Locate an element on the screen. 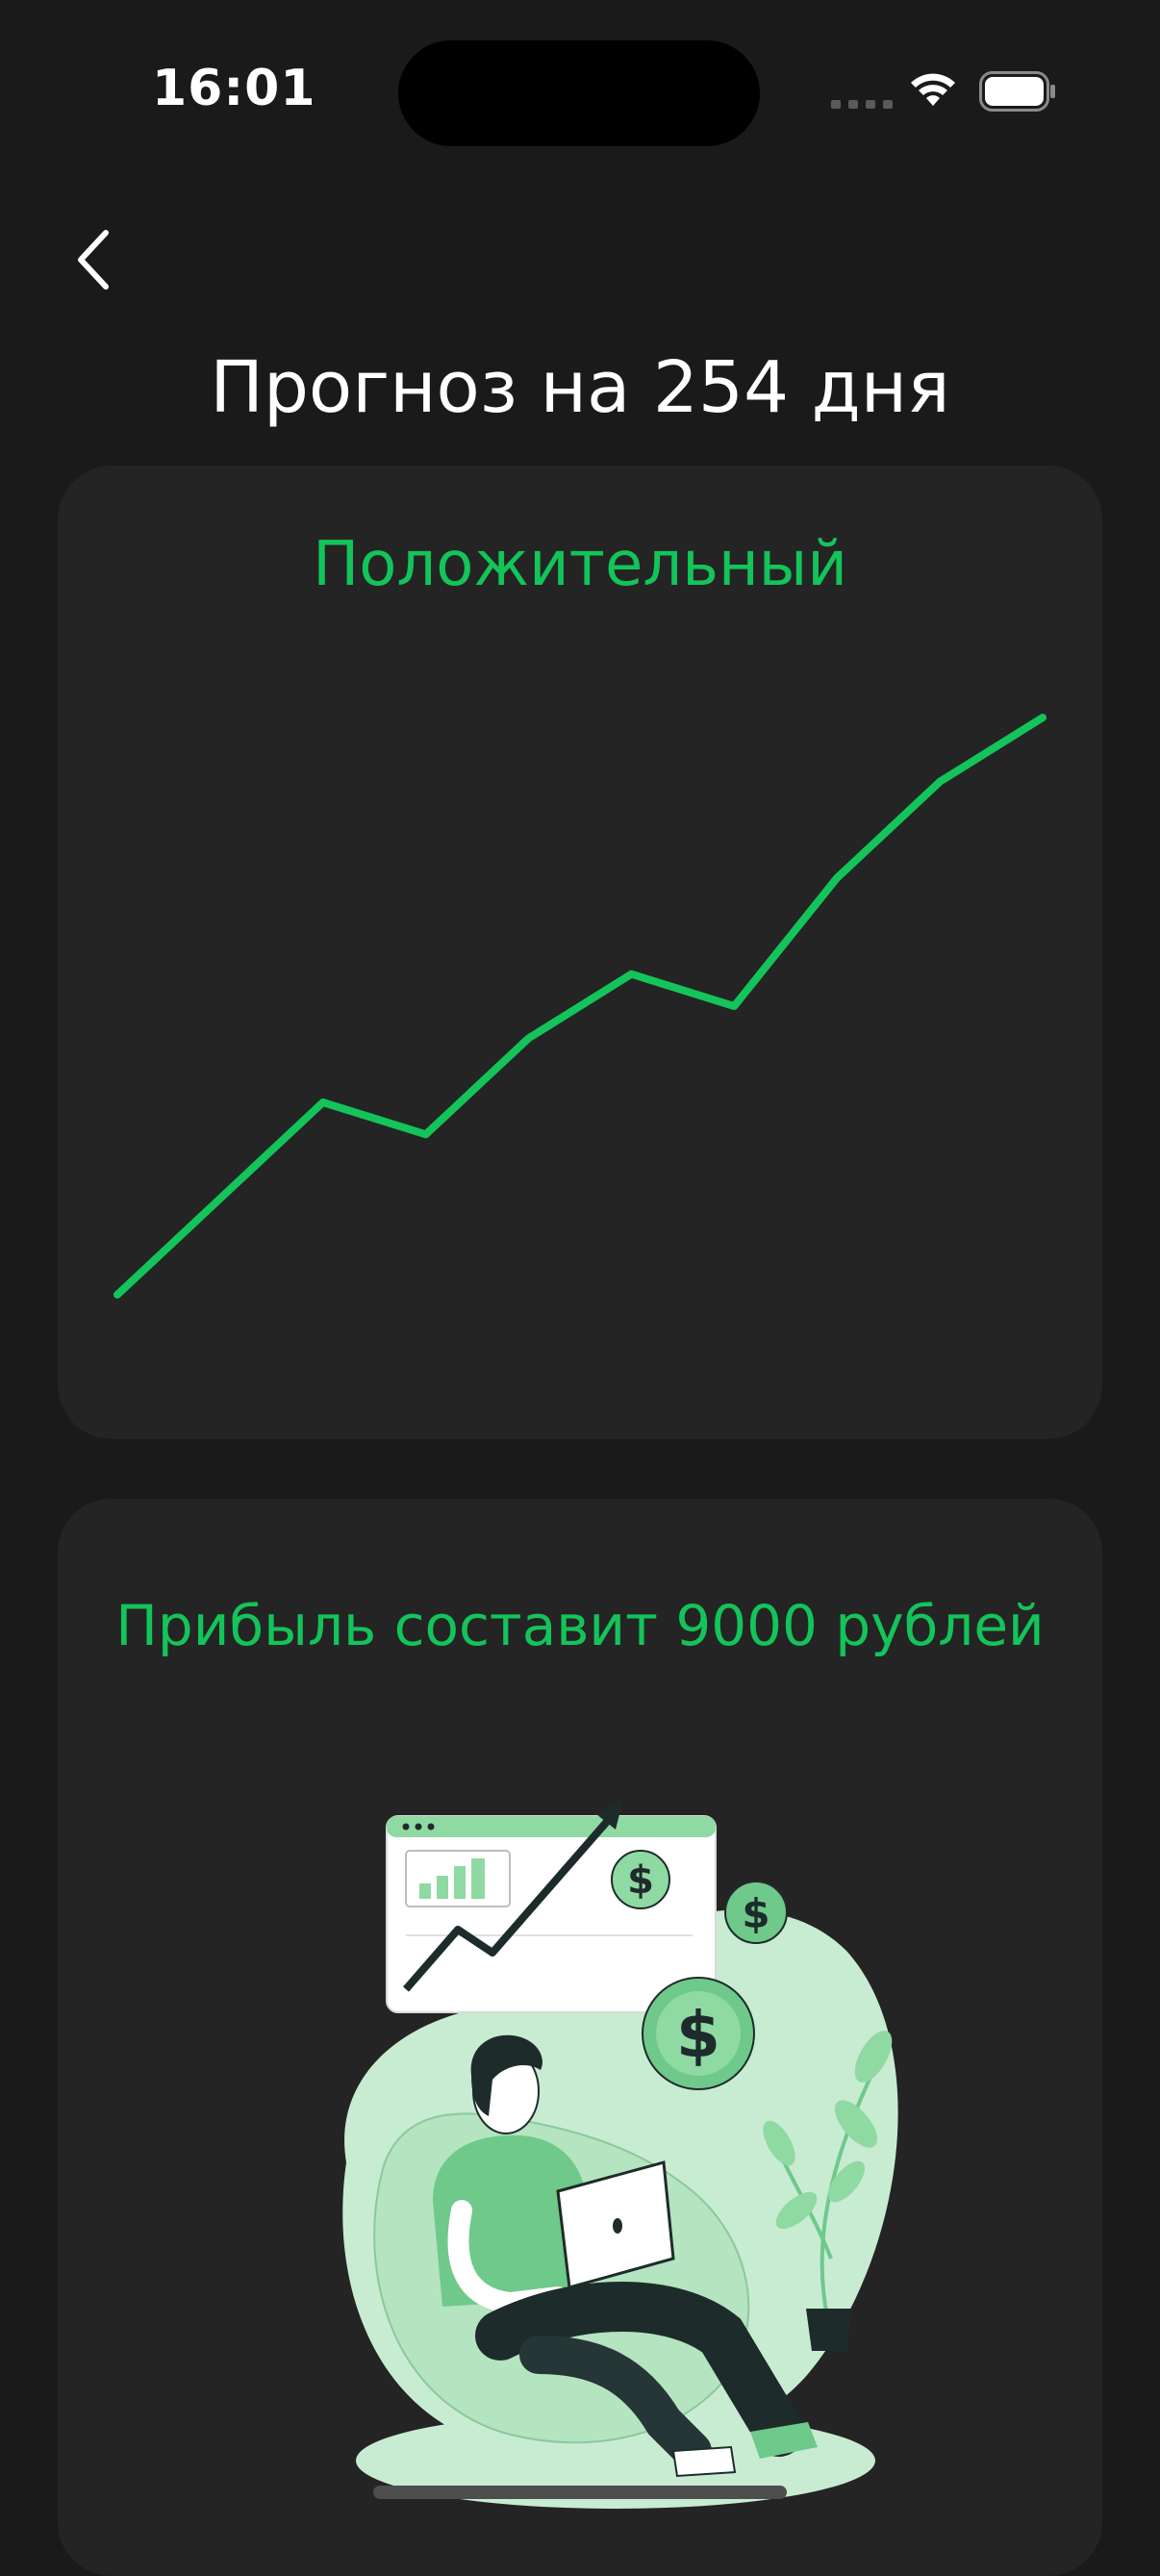 This screenshot has height=2576, width=1160. dynamic-island is located at coordinates (579, 93).